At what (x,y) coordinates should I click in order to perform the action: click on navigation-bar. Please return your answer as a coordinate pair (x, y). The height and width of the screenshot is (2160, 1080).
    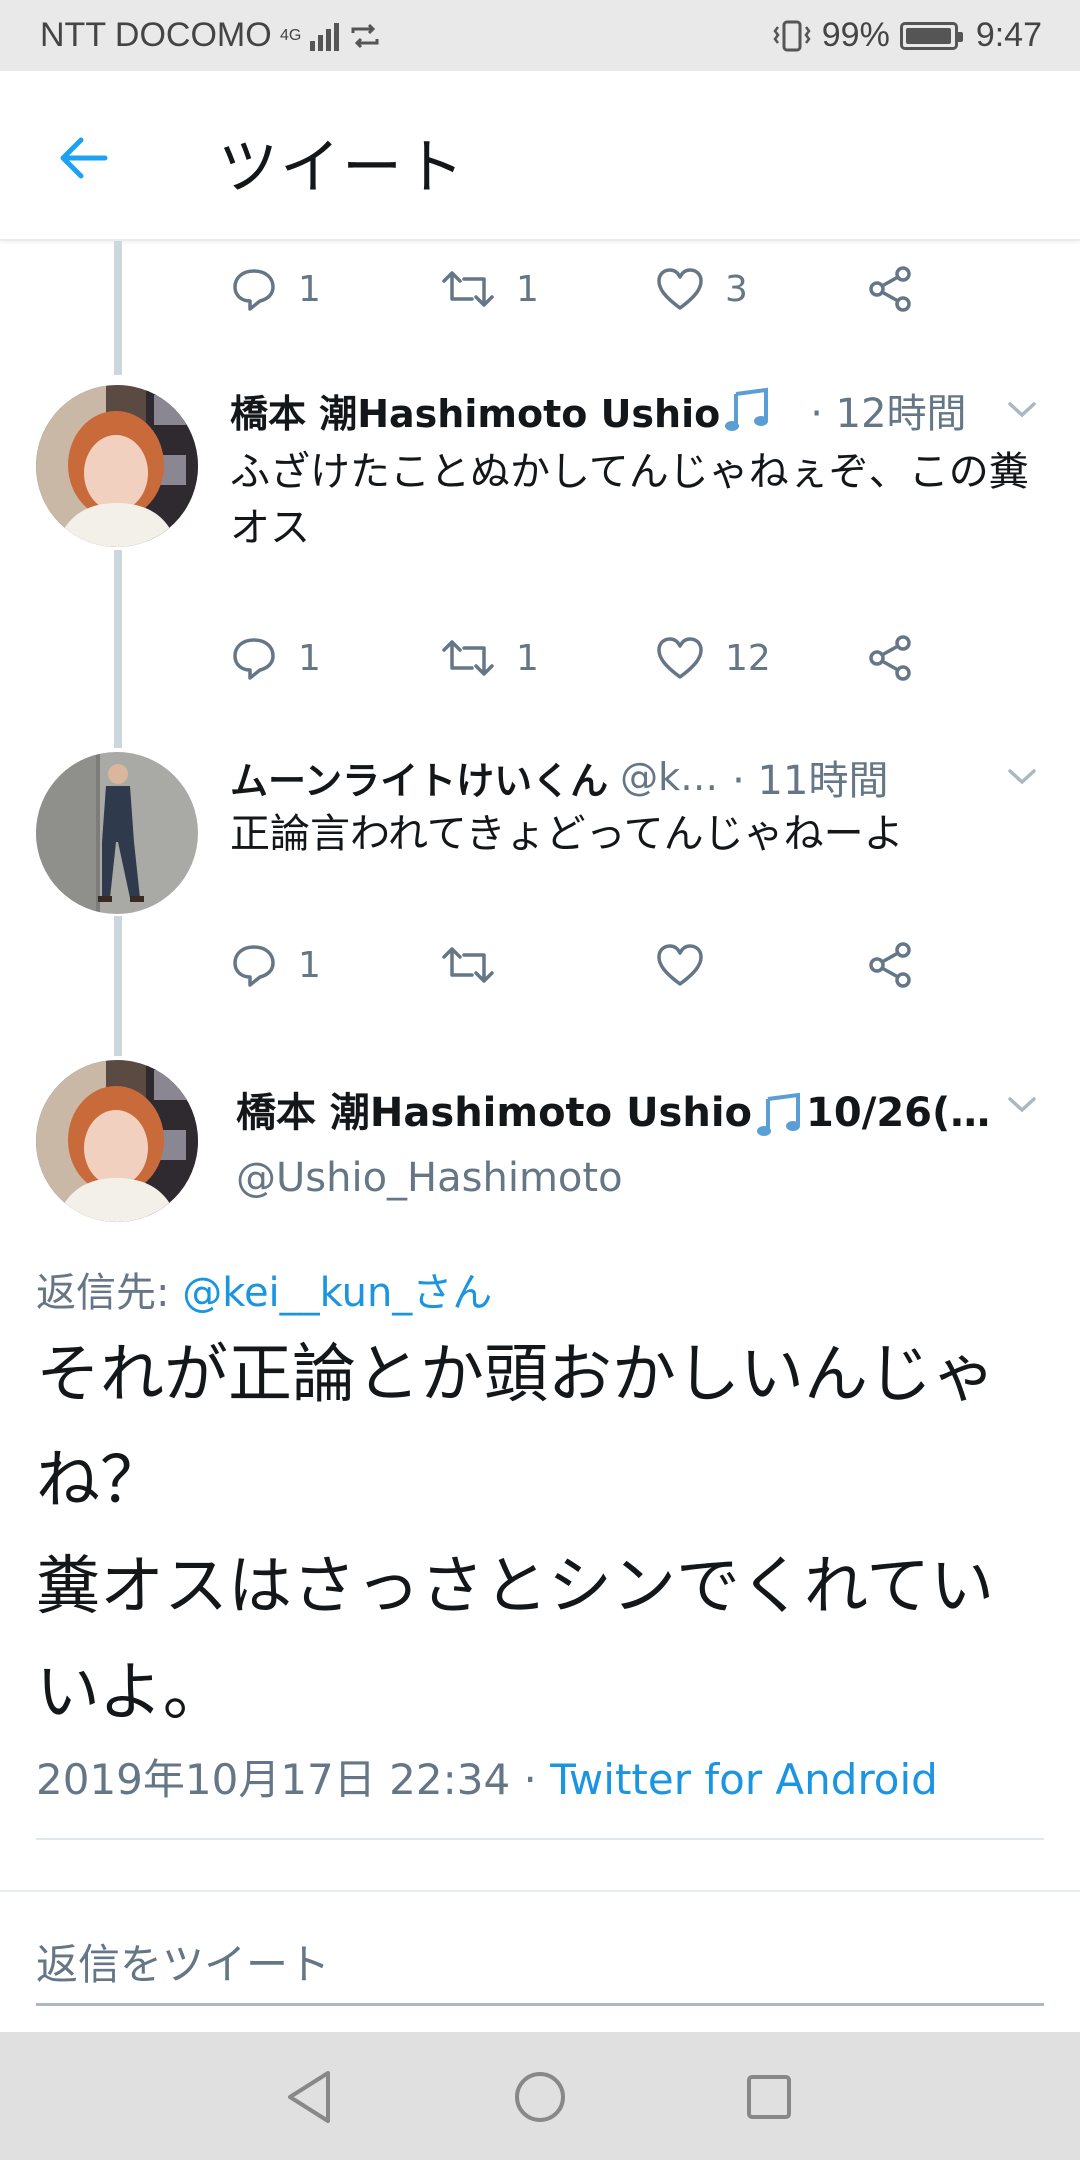
    Looking at the image, I should click on (540, 2096).